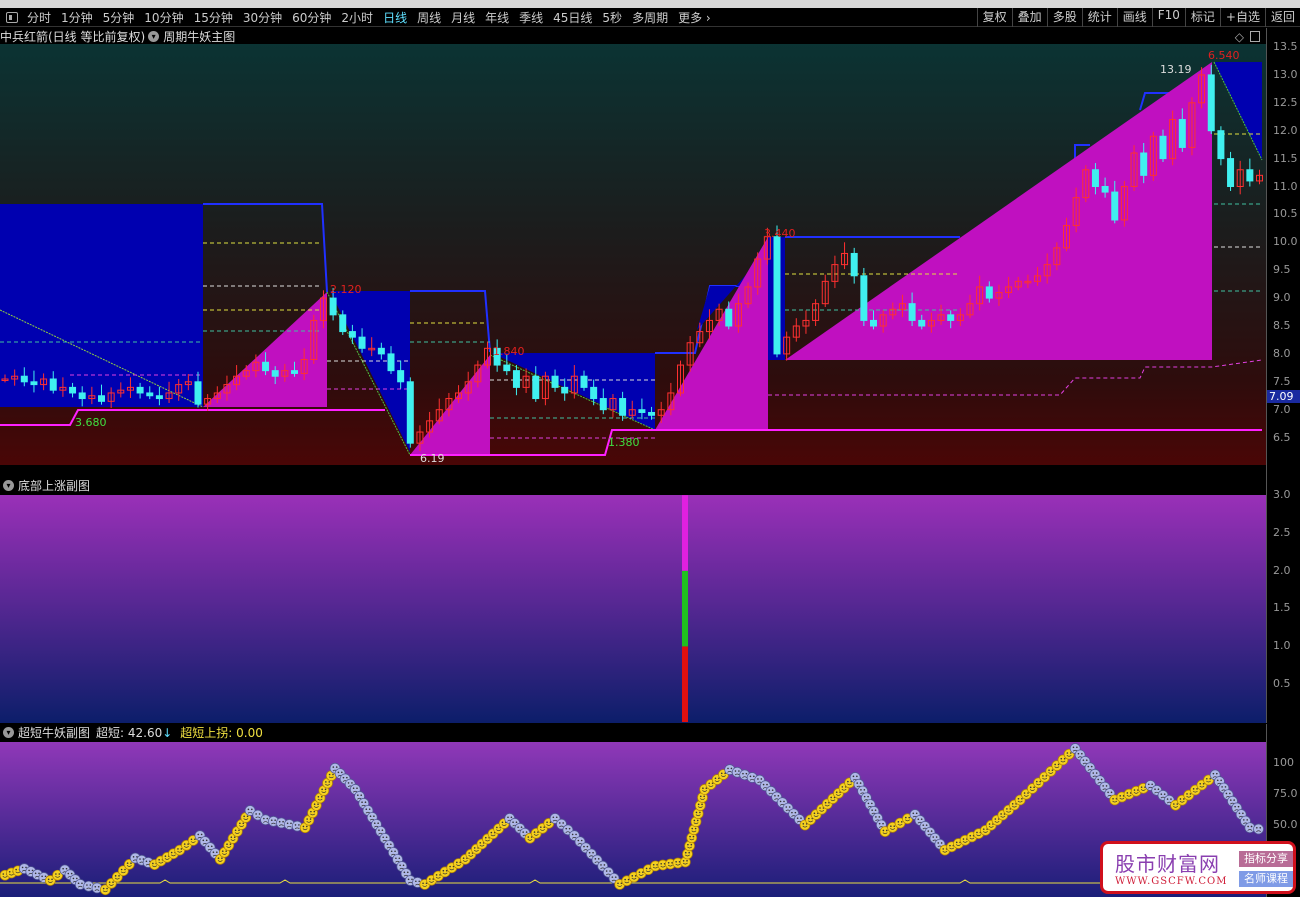 The height and width of the screenshot is (897, 1300). I want to click on watermark-tag: 指标分享, so click(1266, 859).